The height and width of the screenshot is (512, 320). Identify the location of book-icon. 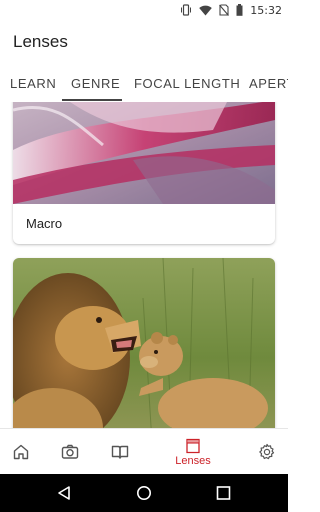
(120, 452).